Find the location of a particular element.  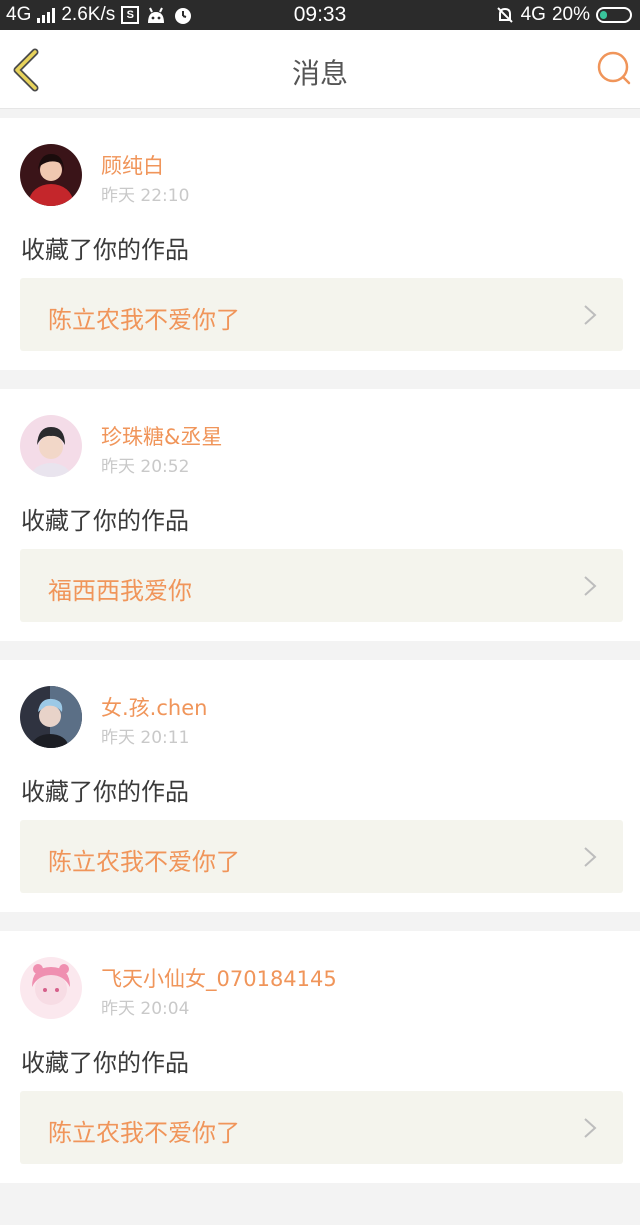

username: 飞天小仙女_070184145 is located at coordinates (219, 978).